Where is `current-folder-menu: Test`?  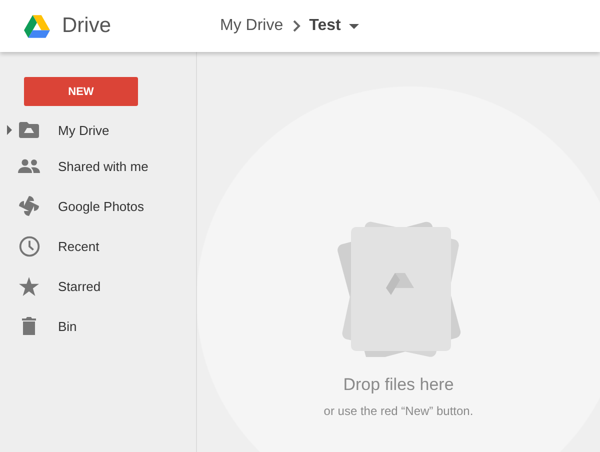 current-folder-menu: Test is located at coordinates (325, 26).